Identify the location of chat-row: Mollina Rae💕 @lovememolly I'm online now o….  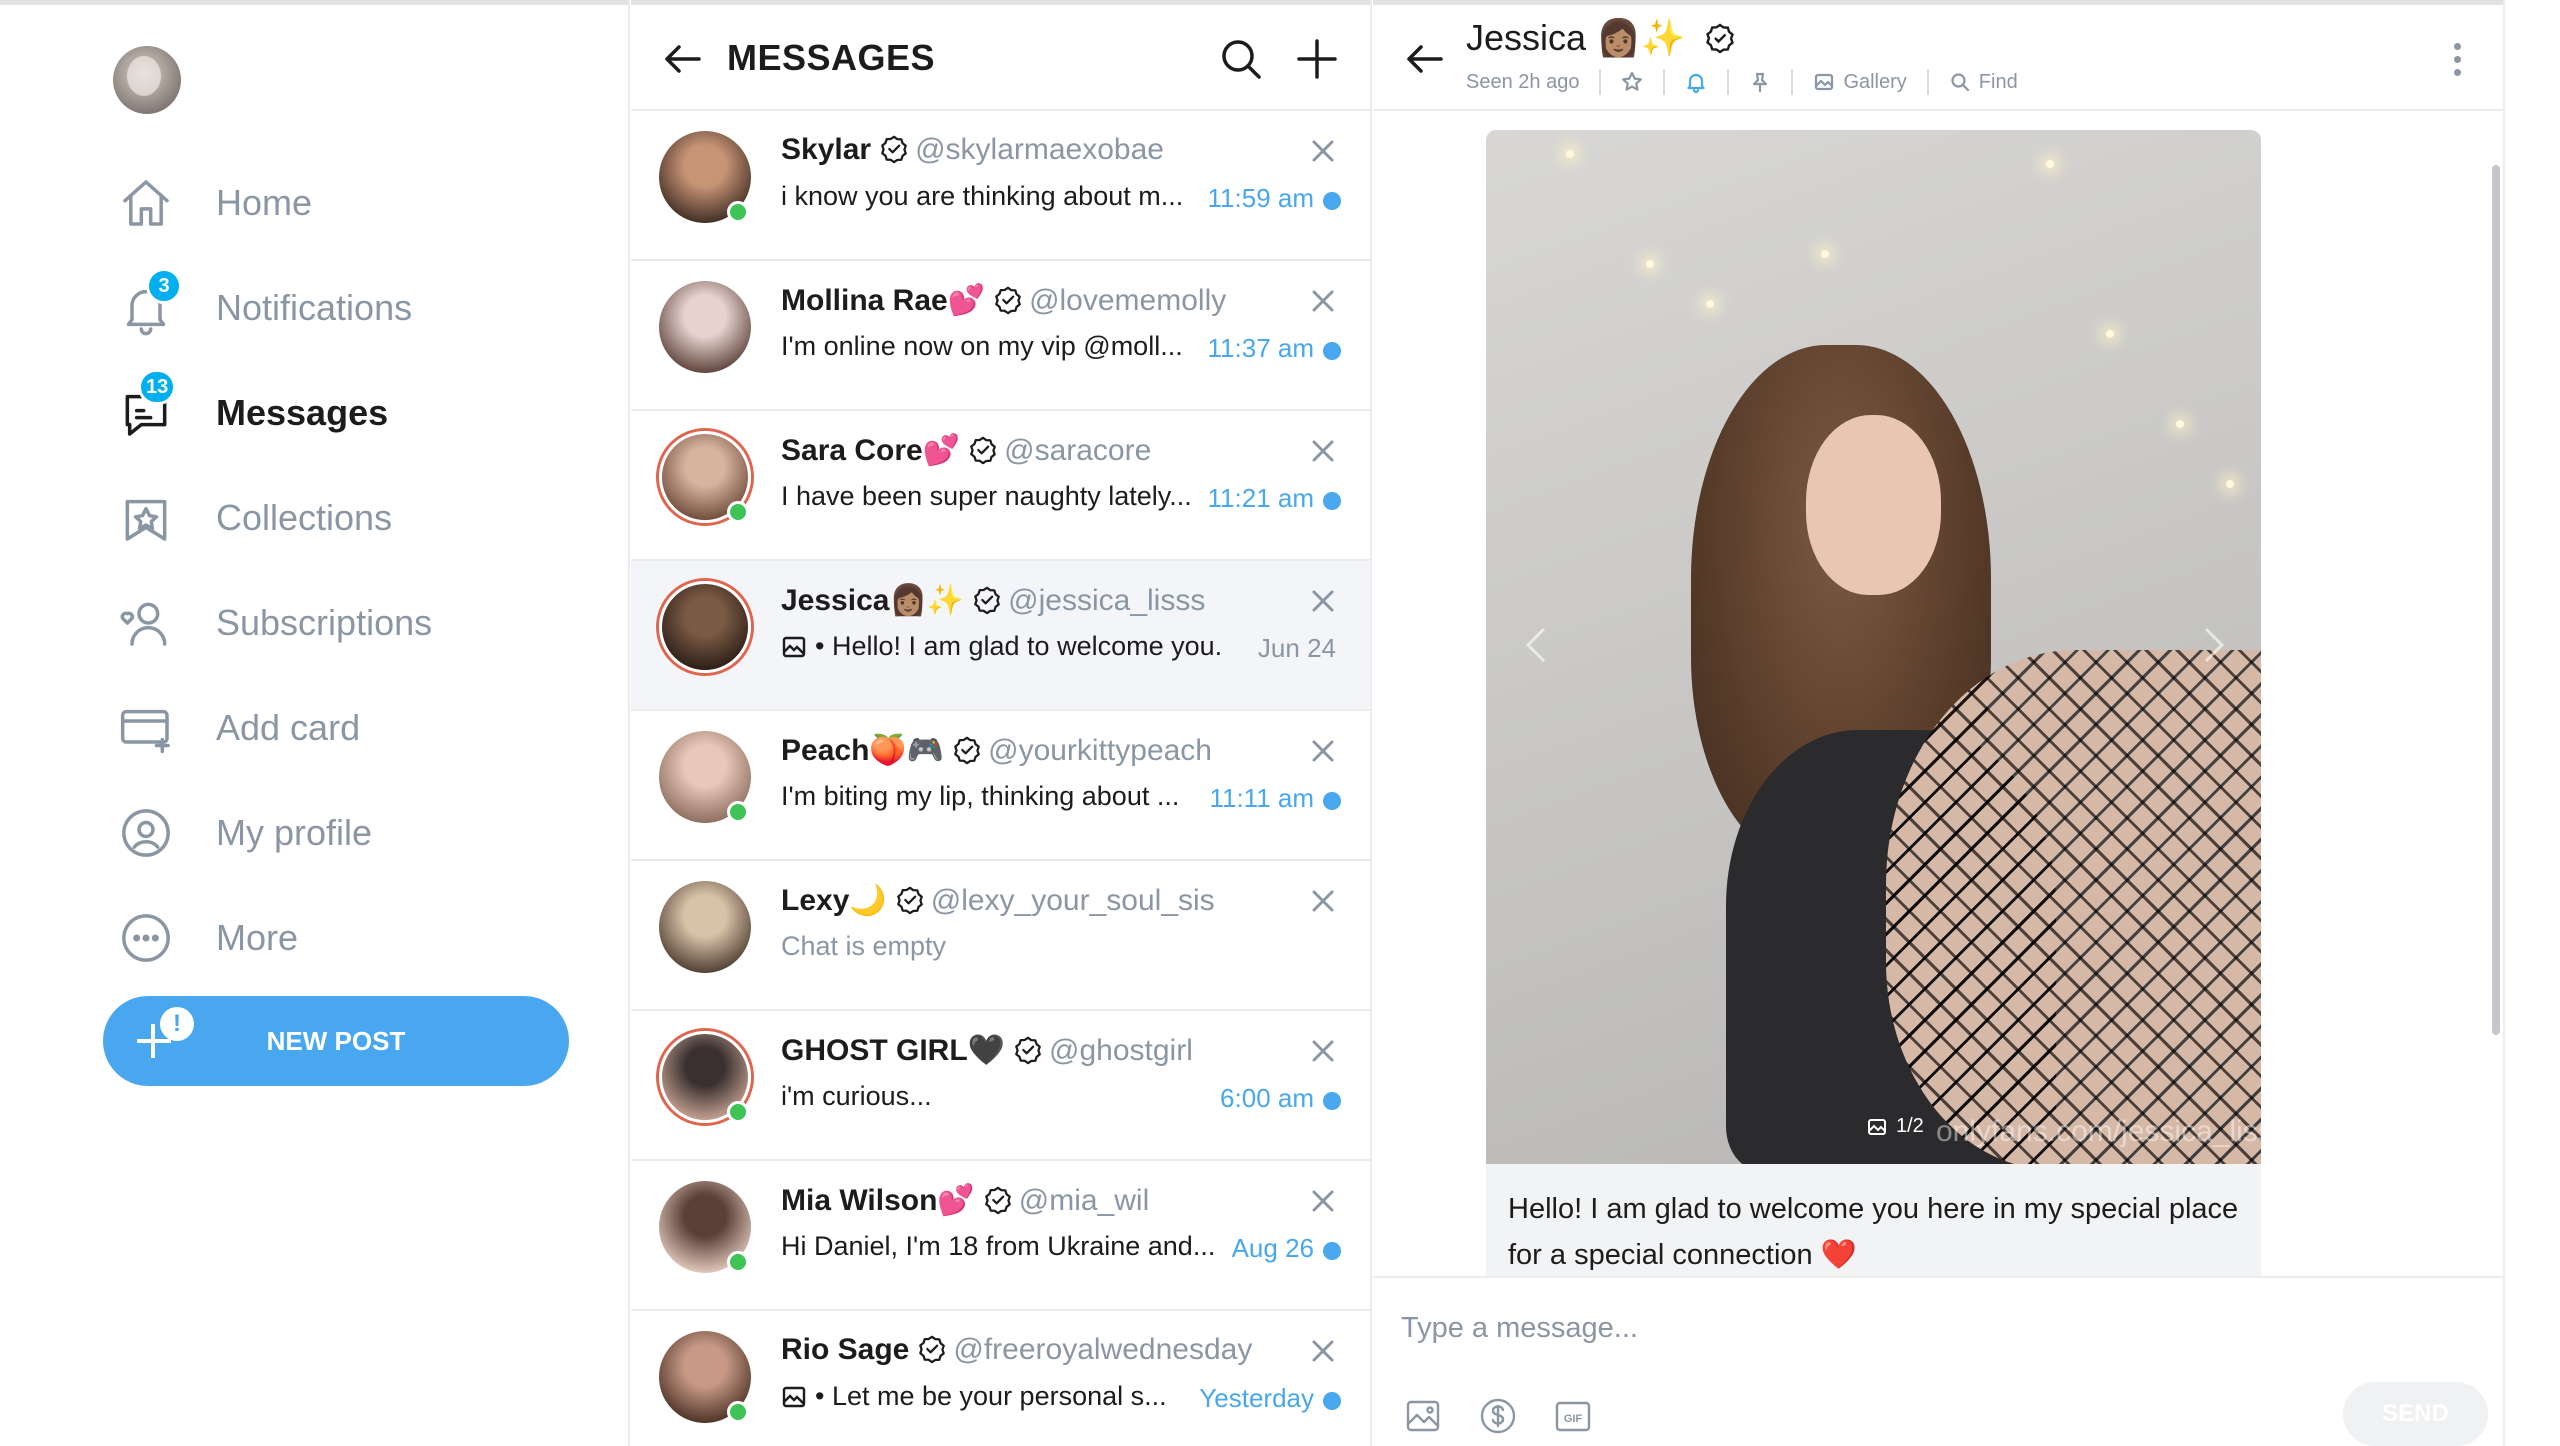
(1000, 336).